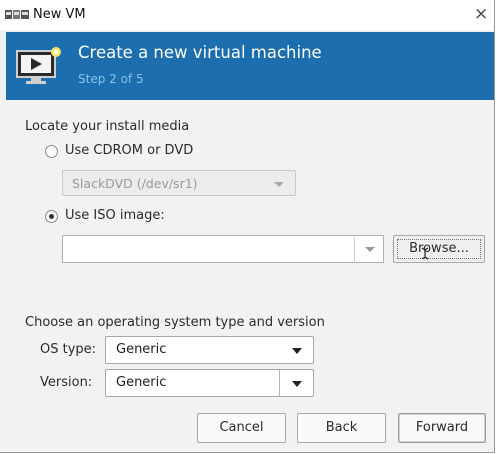 This screenshot has width=497, height=454. What do you see at coordinates (17, 14) in the screenshot?
I see `vm-manager-icon` at bounding box center [17, 14].